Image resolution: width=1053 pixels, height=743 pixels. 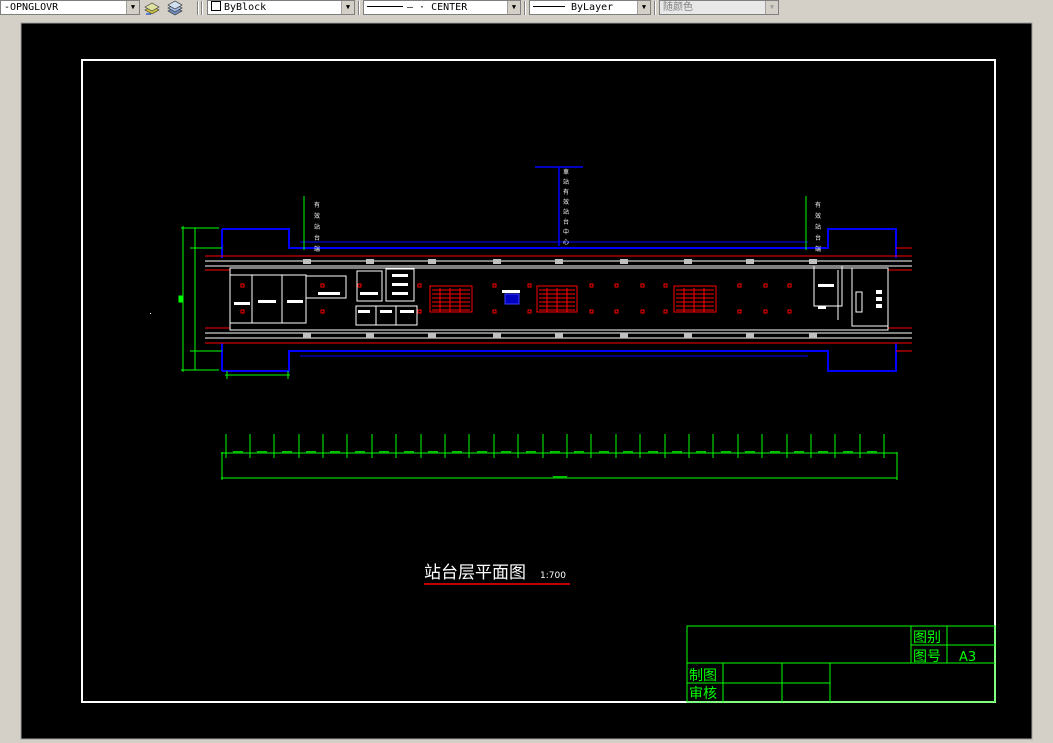 What do you see at coordinates (703, 676) in the screenshot?
I see `zhi-tu-label: 制图` at bounding box center [703, 676].